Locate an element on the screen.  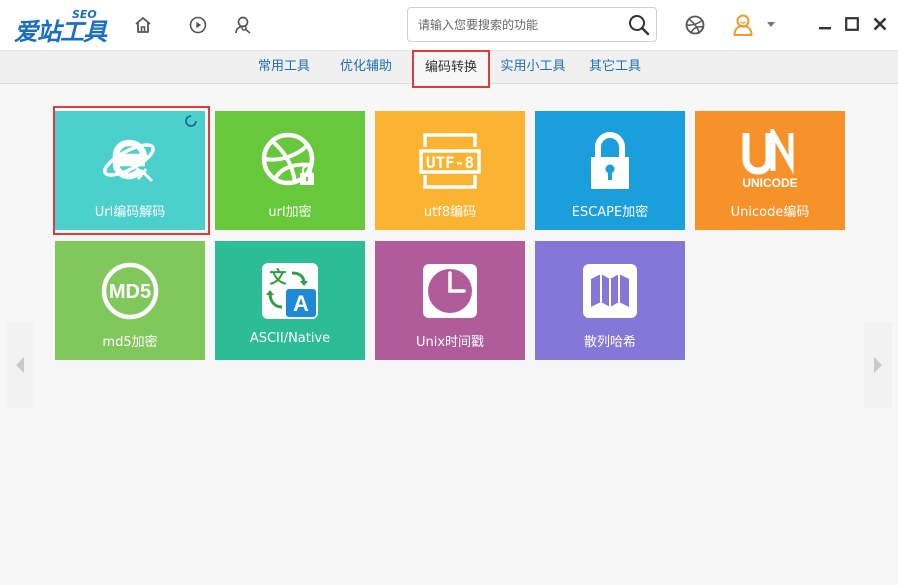
selected-tile-highlight is located at coordinates (131, 170).